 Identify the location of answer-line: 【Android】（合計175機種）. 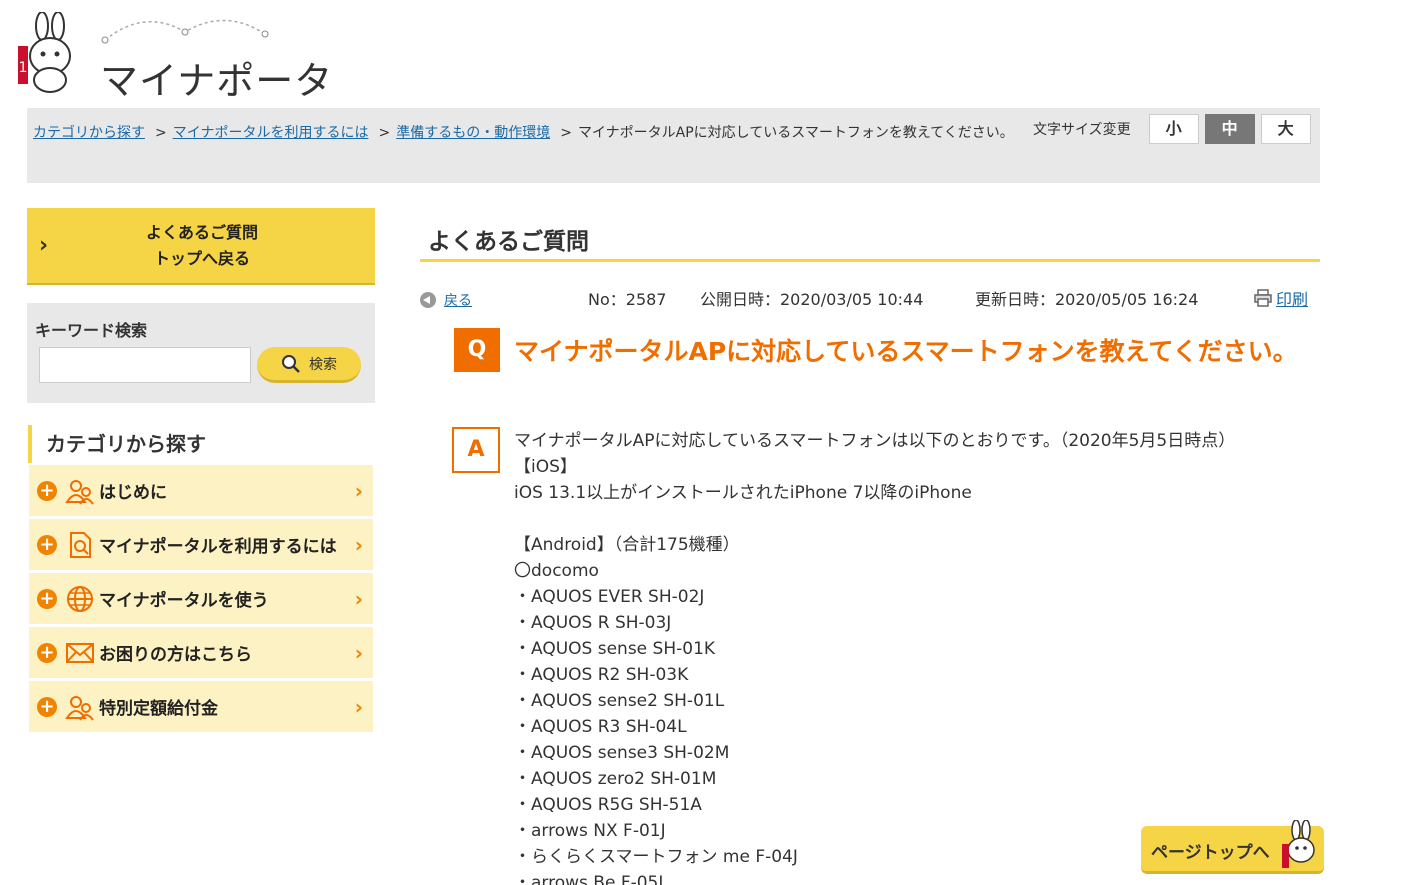
(627, 545).